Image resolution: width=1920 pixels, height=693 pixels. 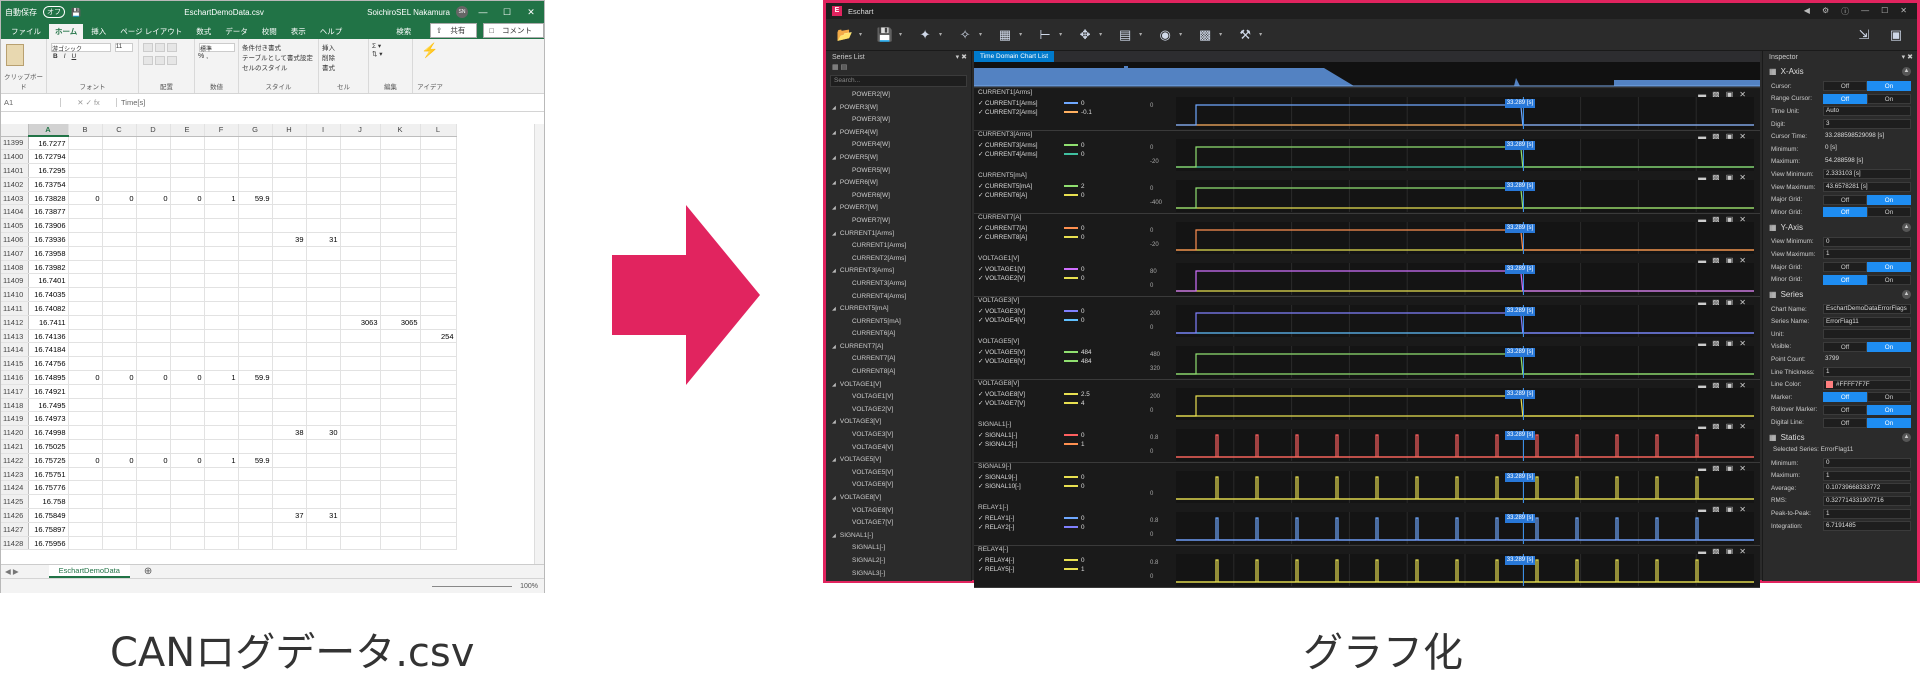 What do you see at coordinates (131, 102) in the screenshot?
I see `formula-input: Time[s]` at bounding box center [131, 102].